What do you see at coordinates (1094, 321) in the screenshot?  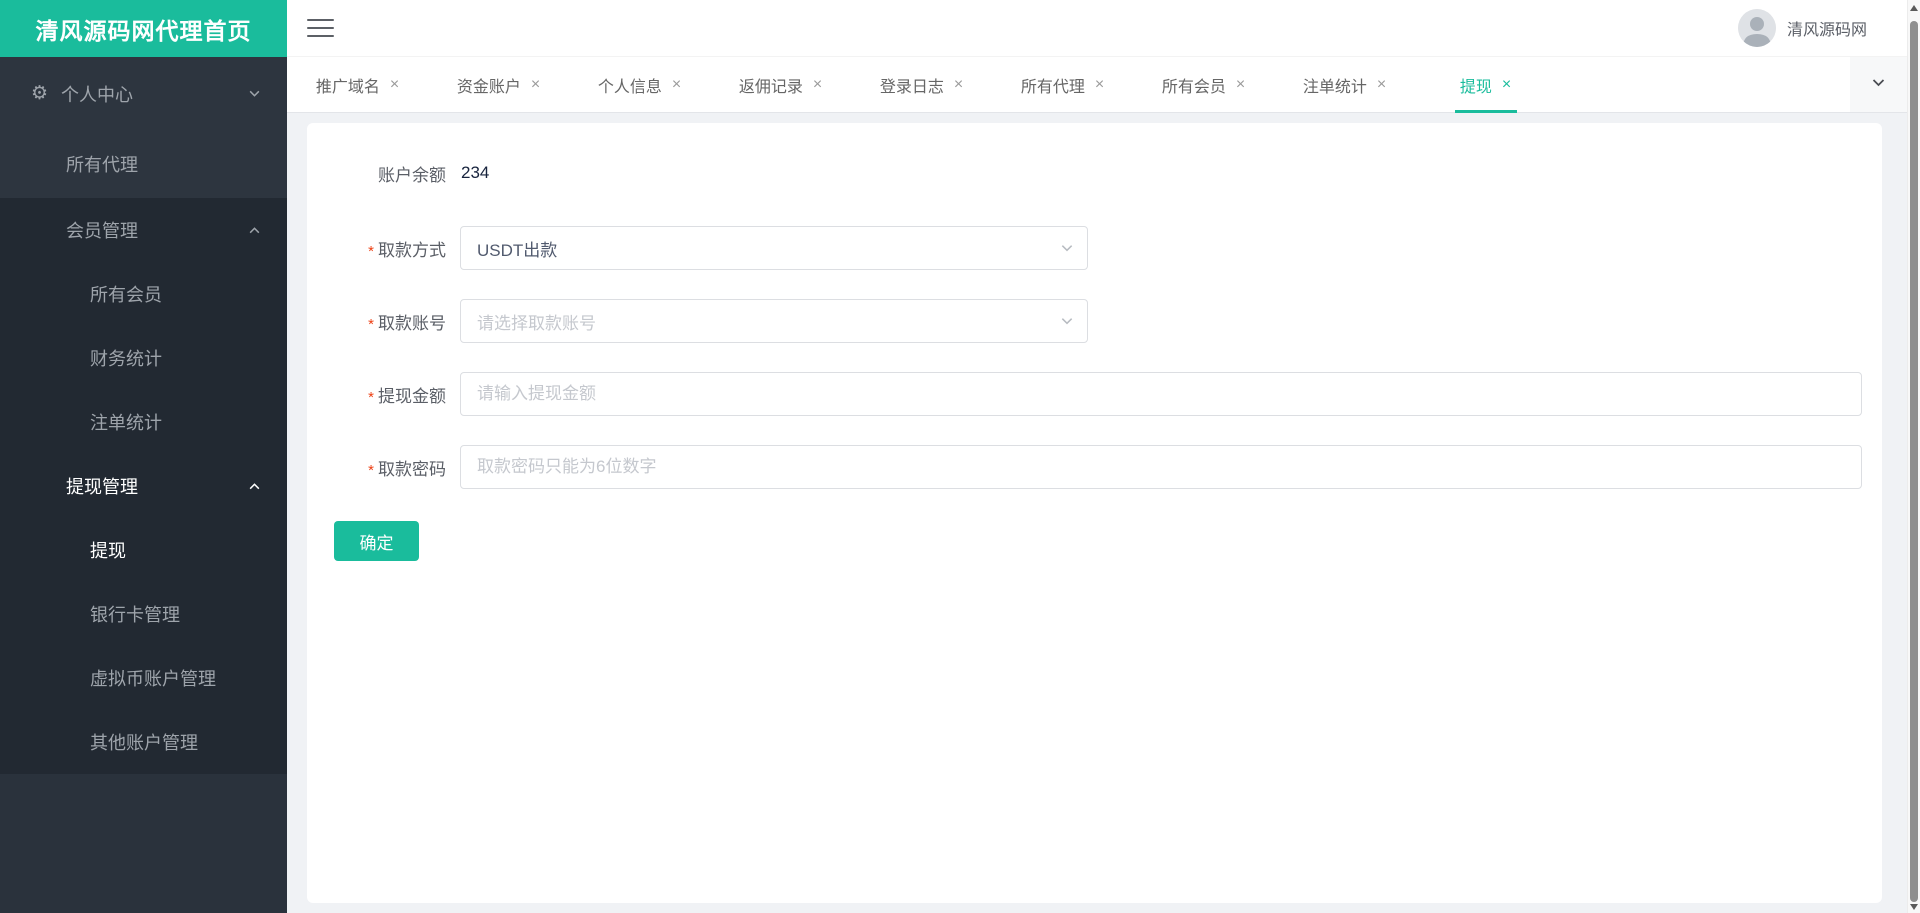 I see `withdraw-account-row: * 取款账号 请选择取款账号` at bounding box center [1094, 321].